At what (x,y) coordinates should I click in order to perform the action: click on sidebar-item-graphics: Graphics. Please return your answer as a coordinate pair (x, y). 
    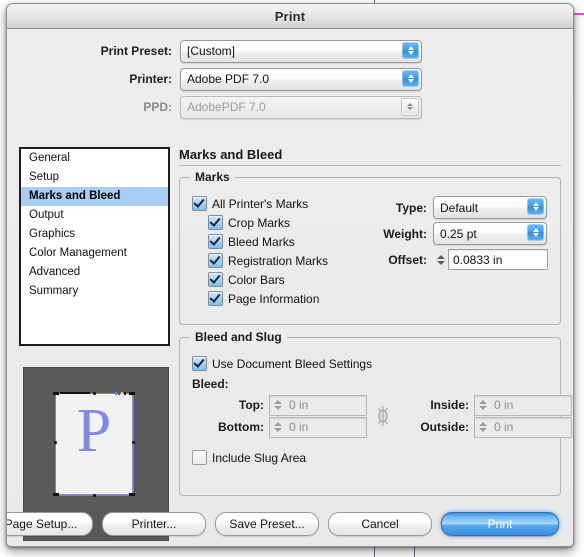
    Looking at the image, I should click on (94, 234).